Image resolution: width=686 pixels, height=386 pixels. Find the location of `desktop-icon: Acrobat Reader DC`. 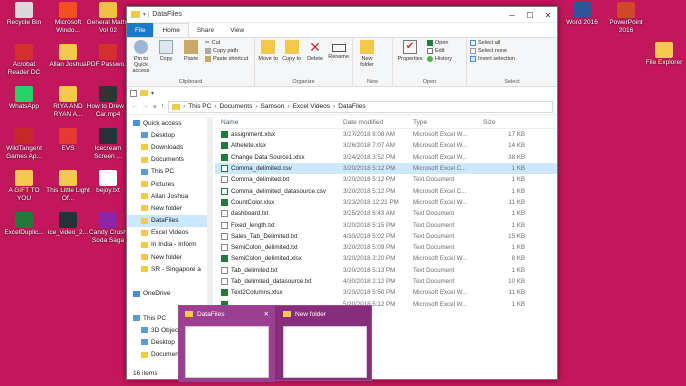

desktop-icon: Acrobat Reader DC is located at coordinates (24, 60).